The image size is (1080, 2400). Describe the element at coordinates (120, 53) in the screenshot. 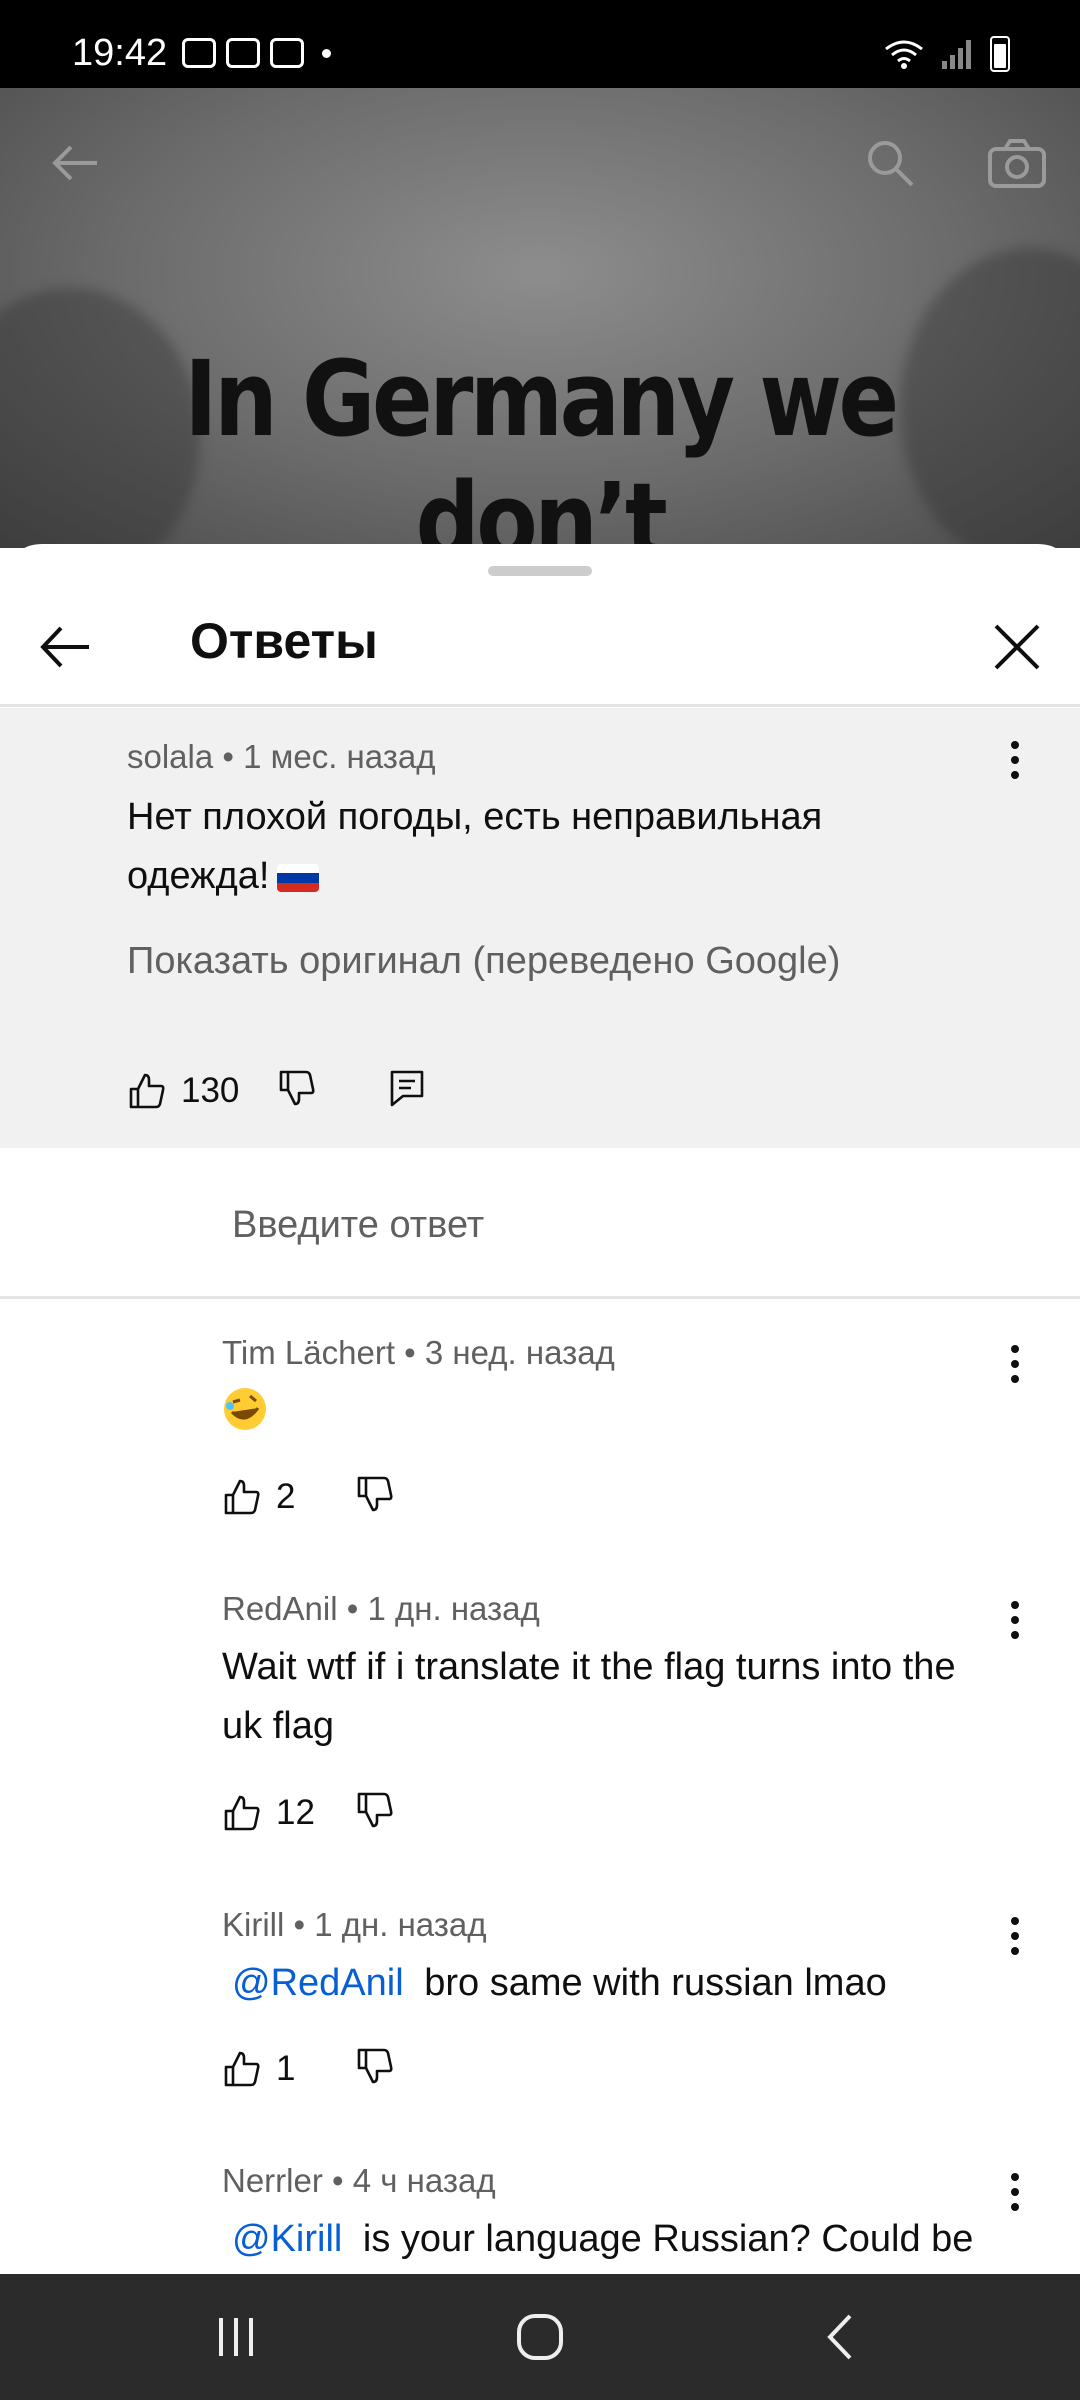

I see `status-time: 19:42` at that location.